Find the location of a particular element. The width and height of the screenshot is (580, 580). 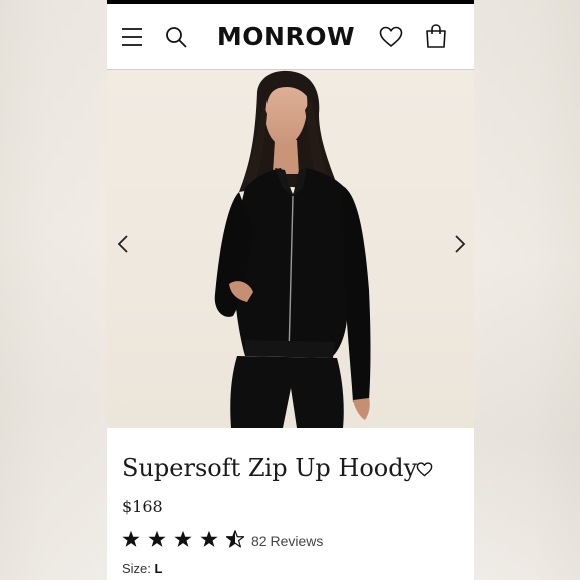

product-title: Supersoft Zip Up Hoody is located at coordinates (270, 468).